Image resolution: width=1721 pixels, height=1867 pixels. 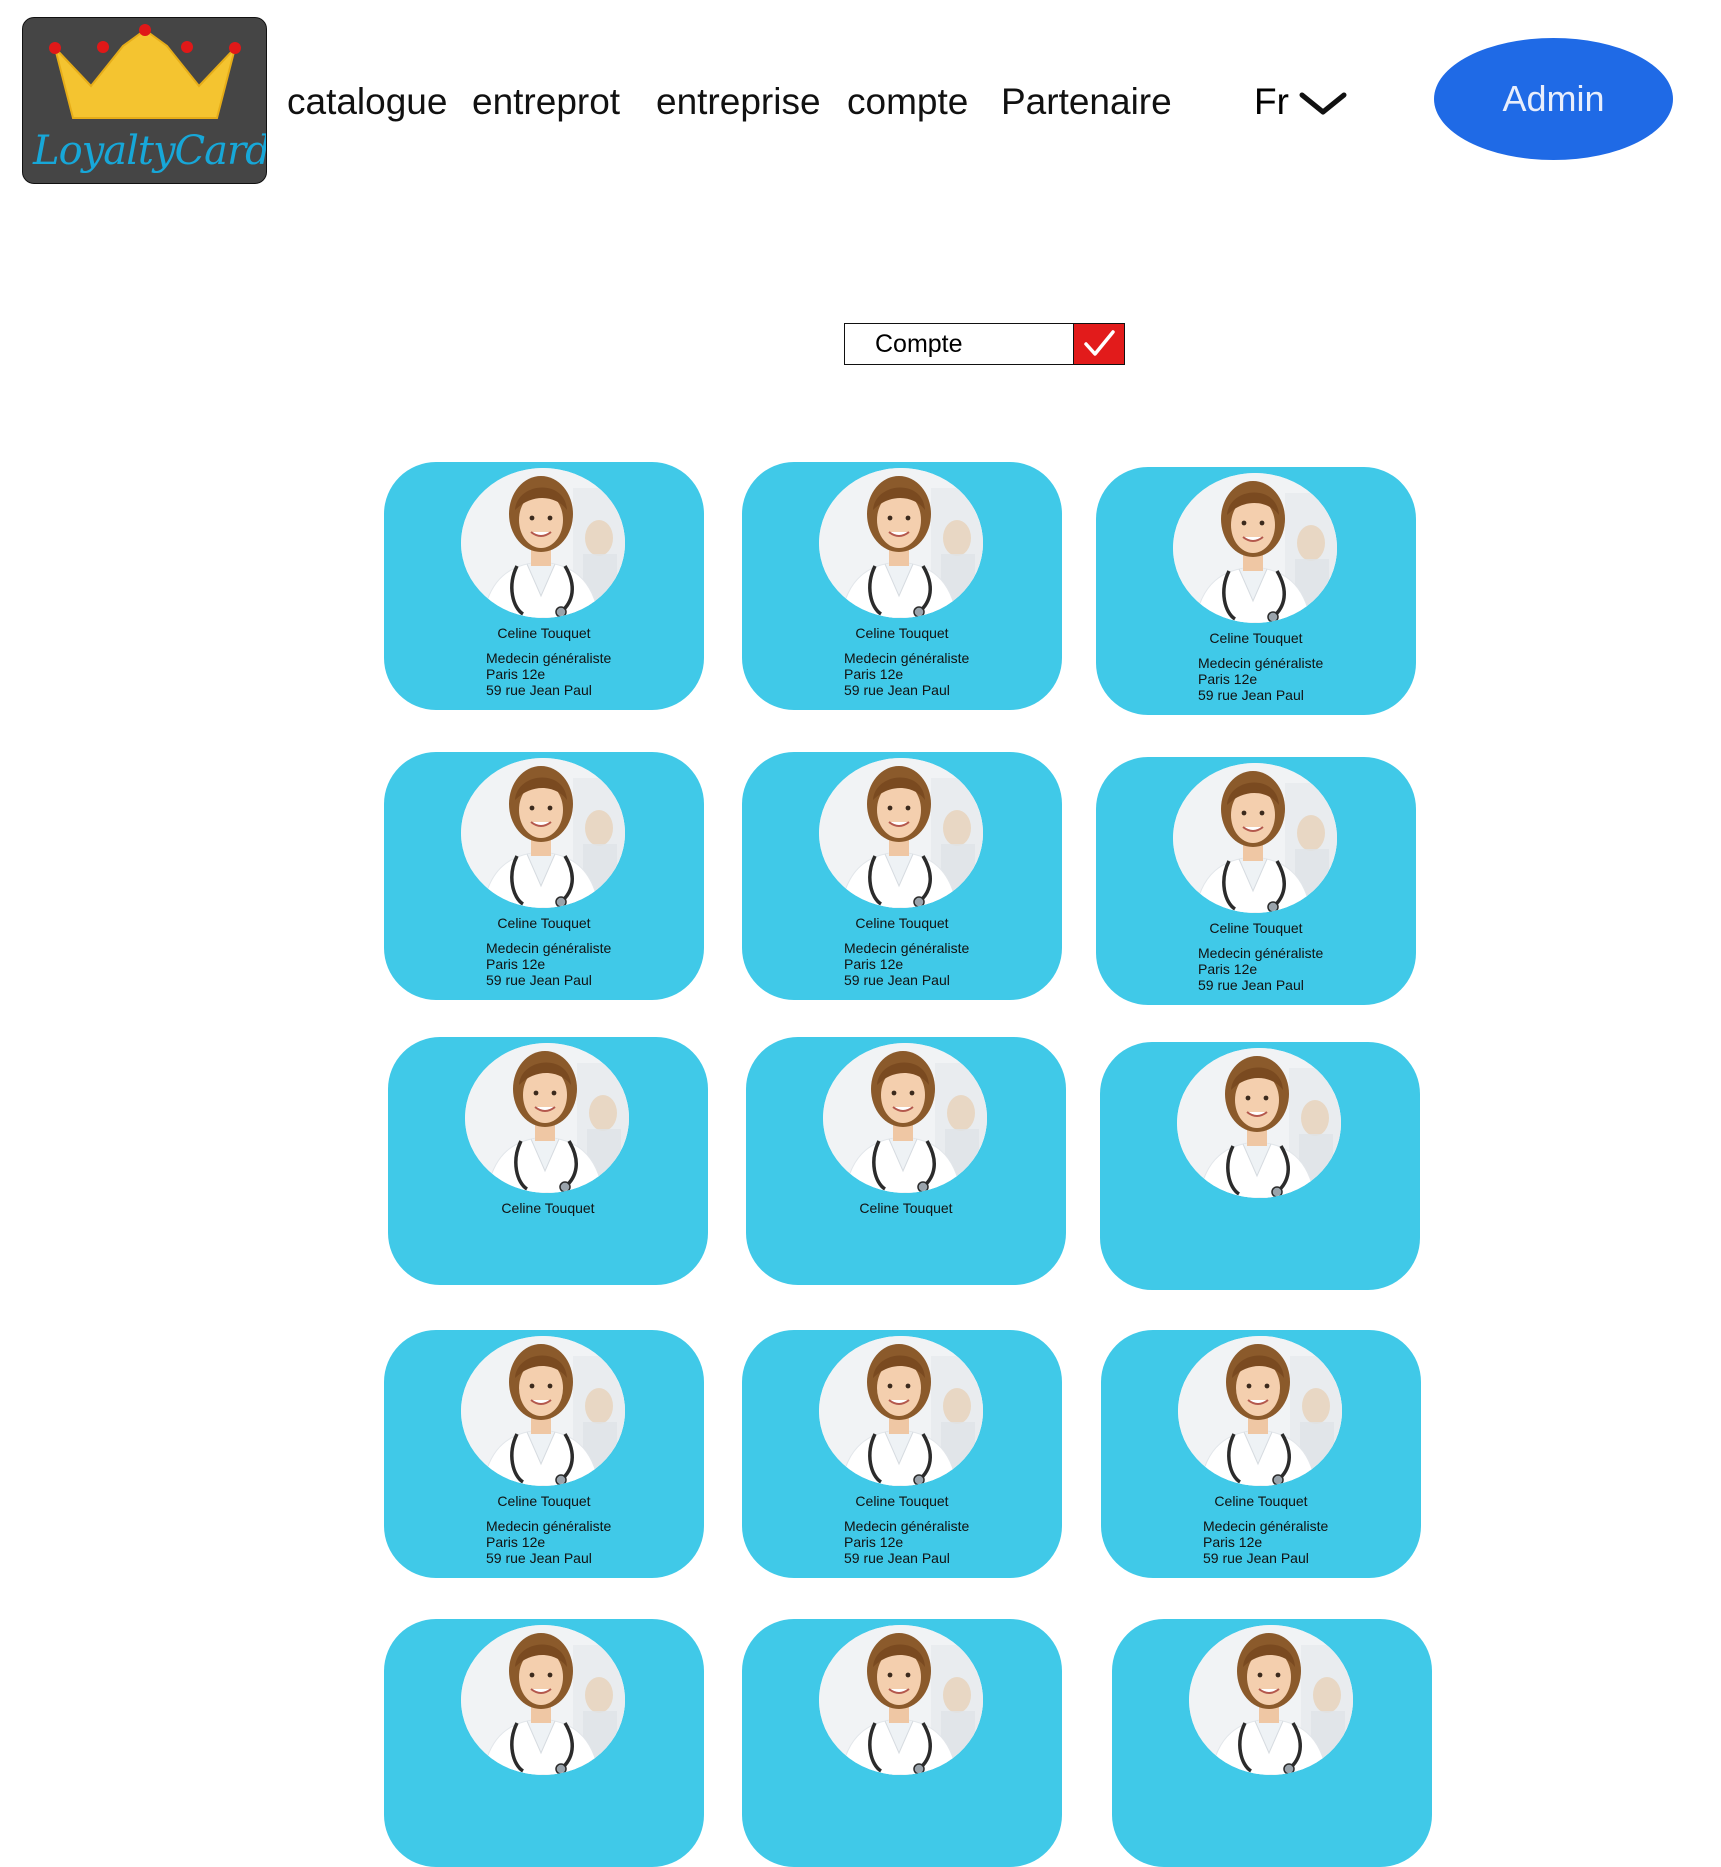 I want to click on chevron-down-icon, so click(x=1323, y=103).